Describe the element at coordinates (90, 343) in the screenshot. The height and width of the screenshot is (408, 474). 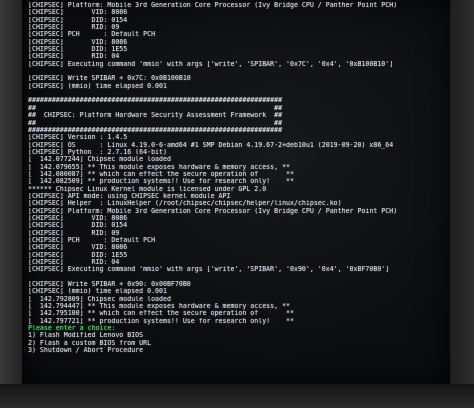
I see `terminal-line: 2) Flash a custom BIOS from URL` at that location.